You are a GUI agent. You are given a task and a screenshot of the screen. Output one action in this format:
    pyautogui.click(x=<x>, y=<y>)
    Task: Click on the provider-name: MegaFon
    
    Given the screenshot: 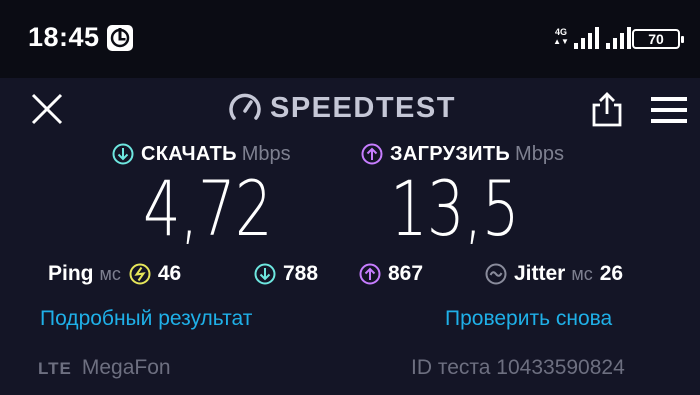 What is the action you would take?
    pyautogui.click(x=126, y=367)
    